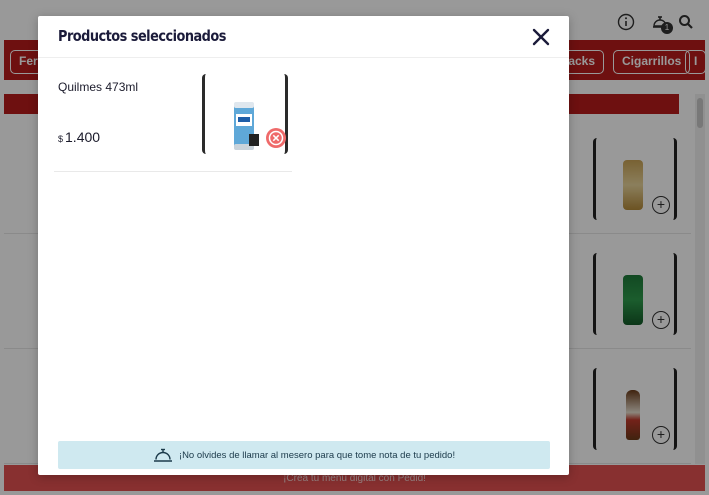 The width and height of the screenshot is (709, 495). What do you see at coordinates (303, 37) in the screenshot?
I see `modal-header: Productos seleccionados` at bounding box center [303, 37].